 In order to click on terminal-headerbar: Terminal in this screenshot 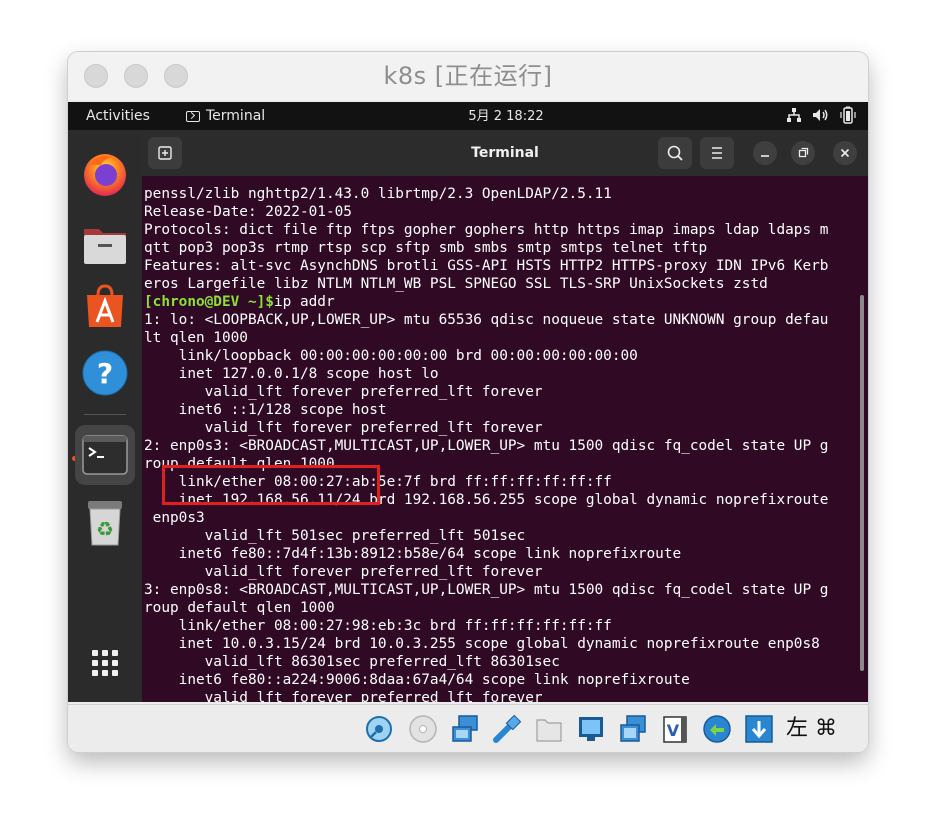, I will do `click(505, 153)`.